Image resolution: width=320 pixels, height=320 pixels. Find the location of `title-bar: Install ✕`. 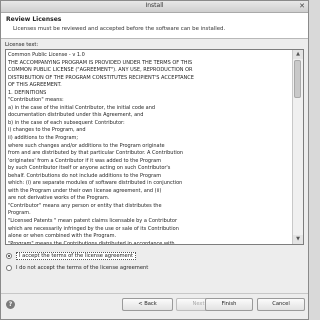

title-bar: Install ✕ is located at coordinates (154, 7).